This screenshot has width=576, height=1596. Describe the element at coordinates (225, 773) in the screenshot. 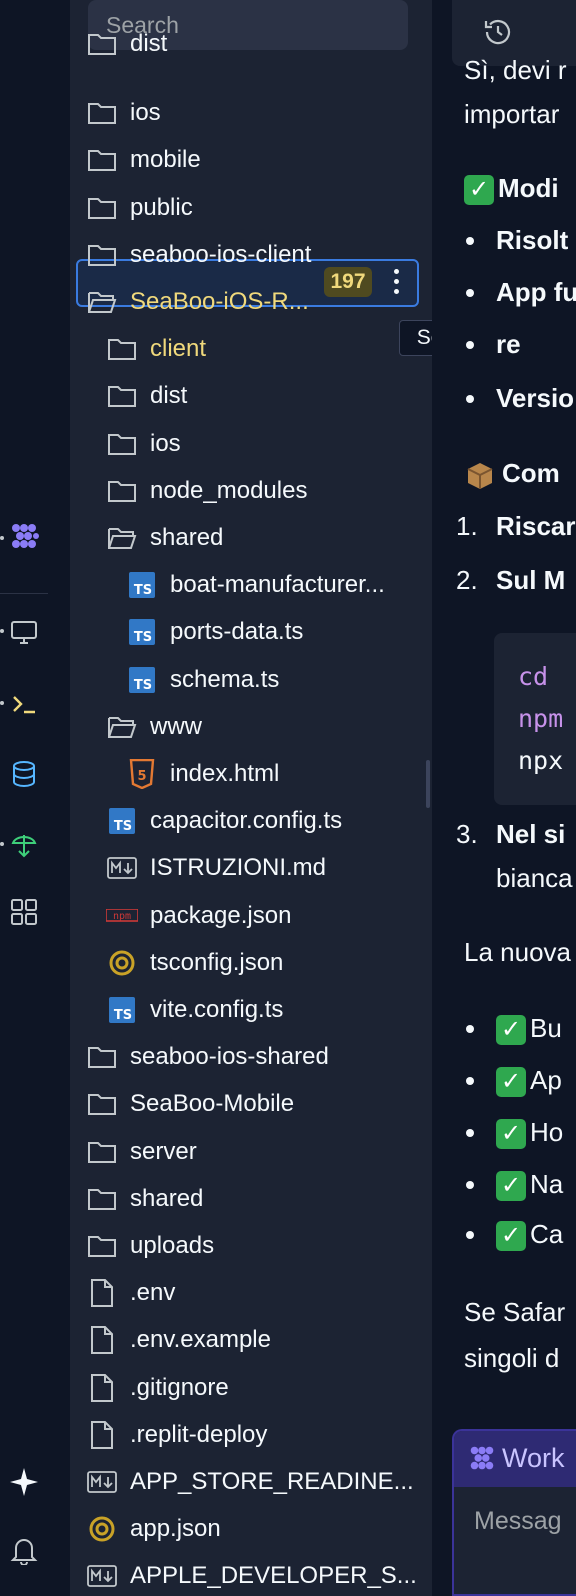

I see `tree-item-label: index.html` at that location.